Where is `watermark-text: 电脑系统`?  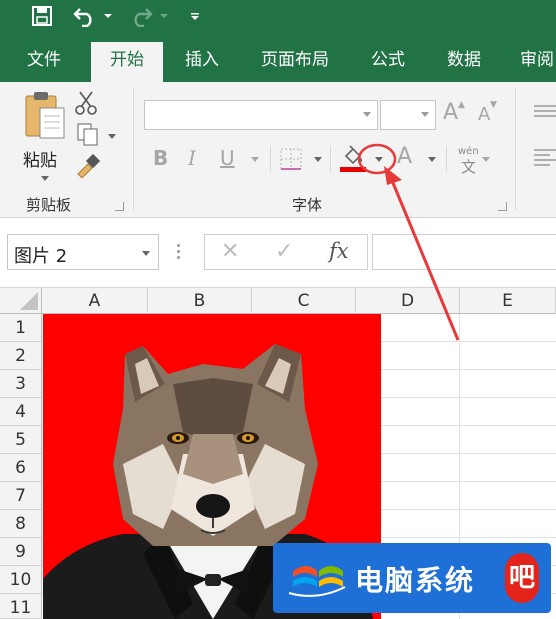
watermark-text: 电脑系统 is located at coordinates (415, 580).